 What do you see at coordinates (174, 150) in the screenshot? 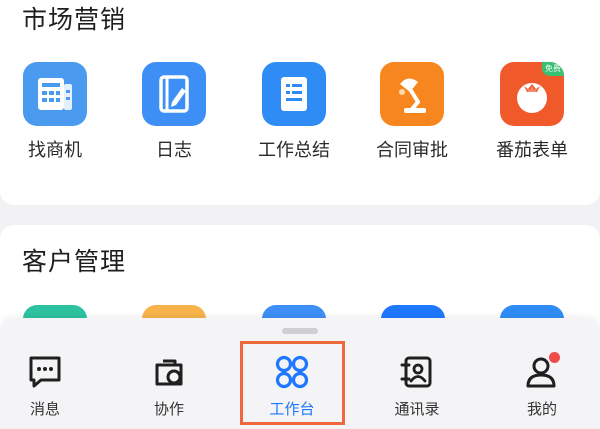
I see `app-label: 日志` at bounding box center [174, 150].